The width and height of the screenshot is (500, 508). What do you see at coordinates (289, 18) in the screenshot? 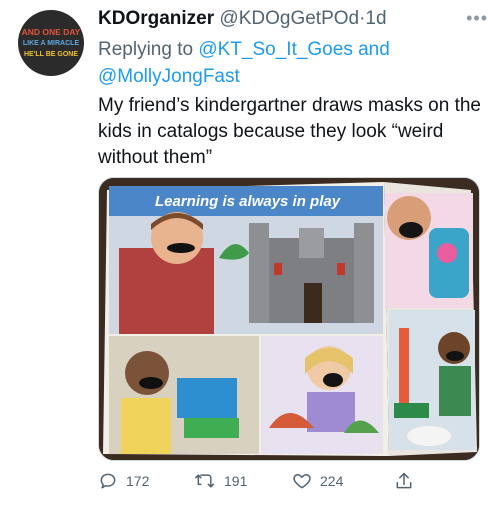
I see `user-handle: @KDOgGetPOd` at bounding box center [289, 18].